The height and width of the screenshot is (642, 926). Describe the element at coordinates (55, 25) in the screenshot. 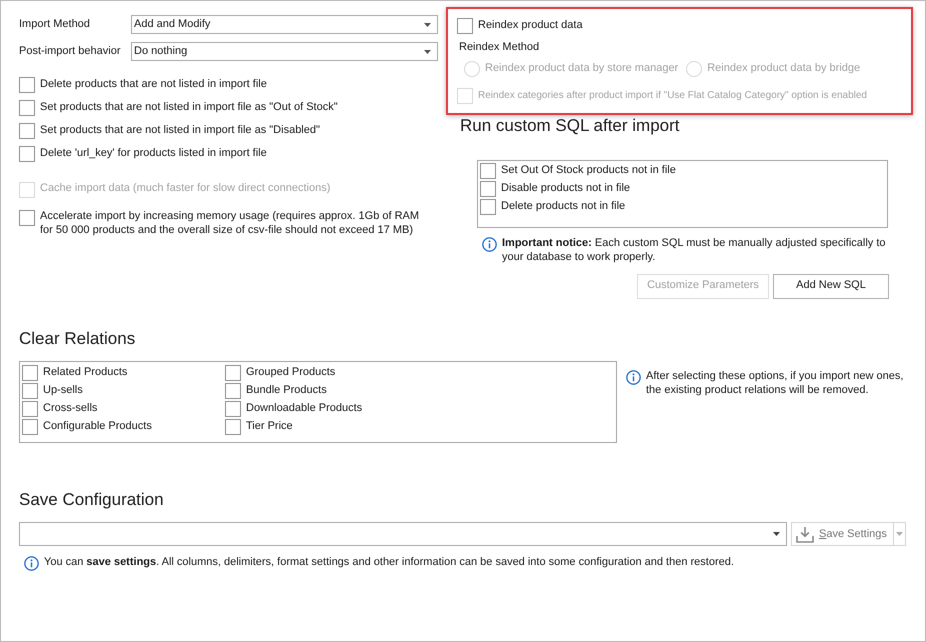

I see `field-label: Import Method` at that location.